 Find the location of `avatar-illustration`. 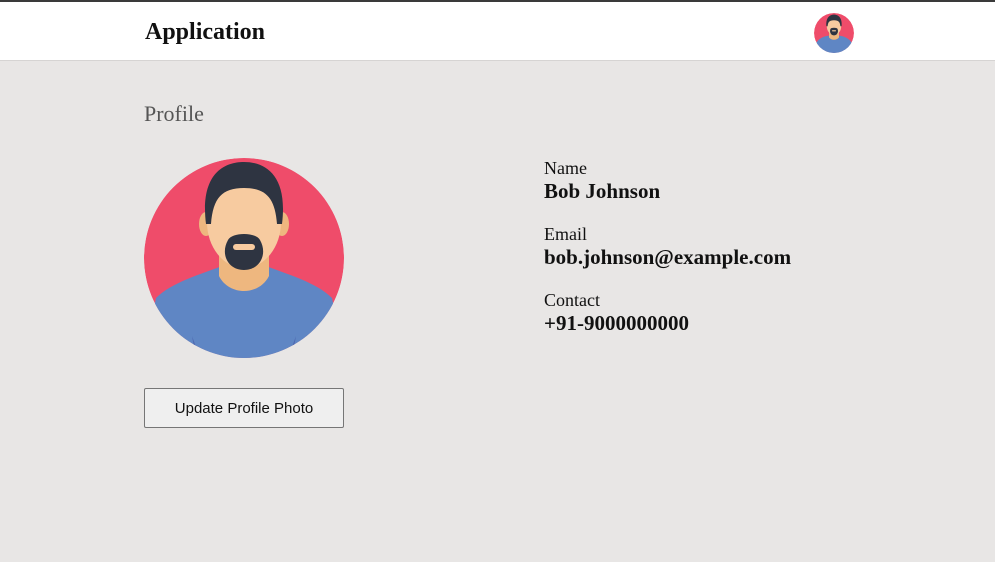

avatar-illustration is located at coordinates (834, 33).